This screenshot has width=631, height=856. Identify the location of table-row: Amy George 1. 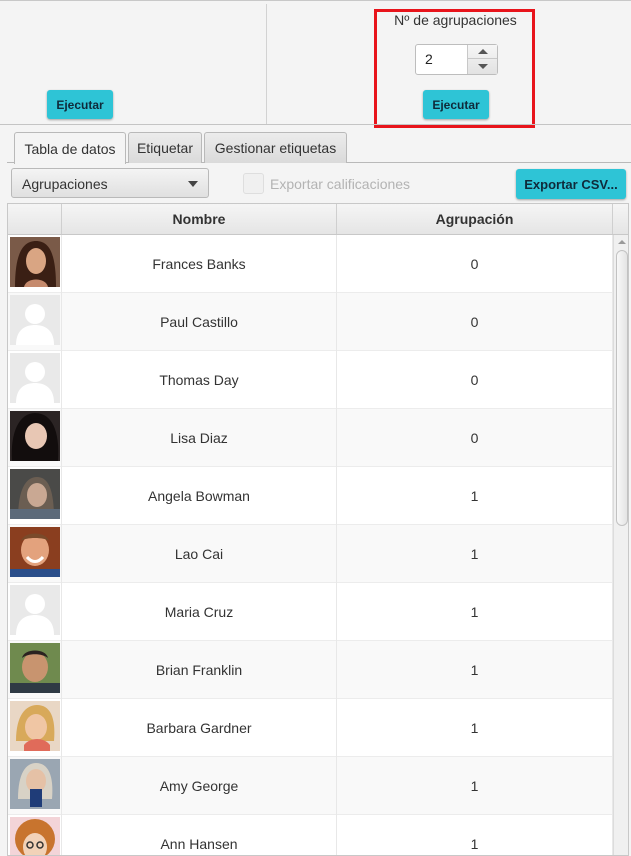
(310, 786).